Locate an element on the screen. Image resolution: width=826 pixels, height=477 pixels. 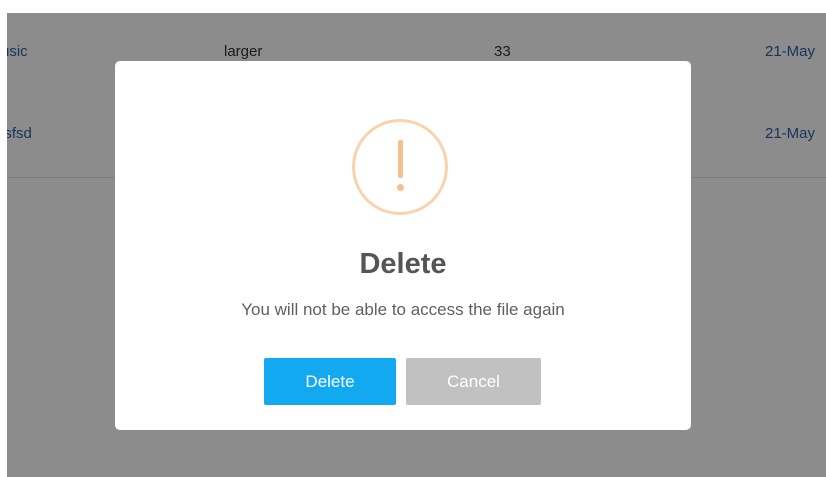
exclamation-icon is located at coordinates (400, 167).